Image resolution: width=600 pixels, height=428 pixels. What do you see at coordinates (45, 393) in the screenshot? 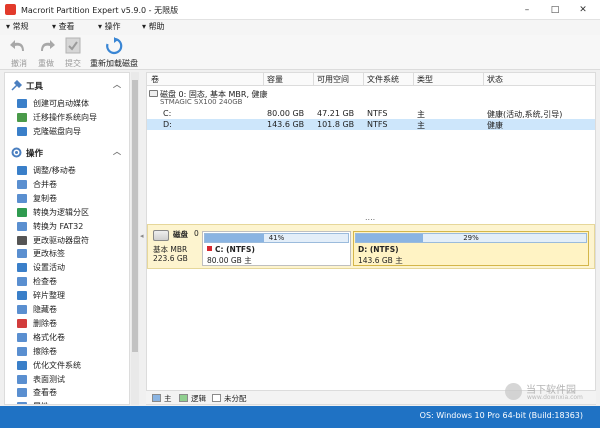
I see `sidebar-action-label: 查看卷` at bounding box center [45, 393].